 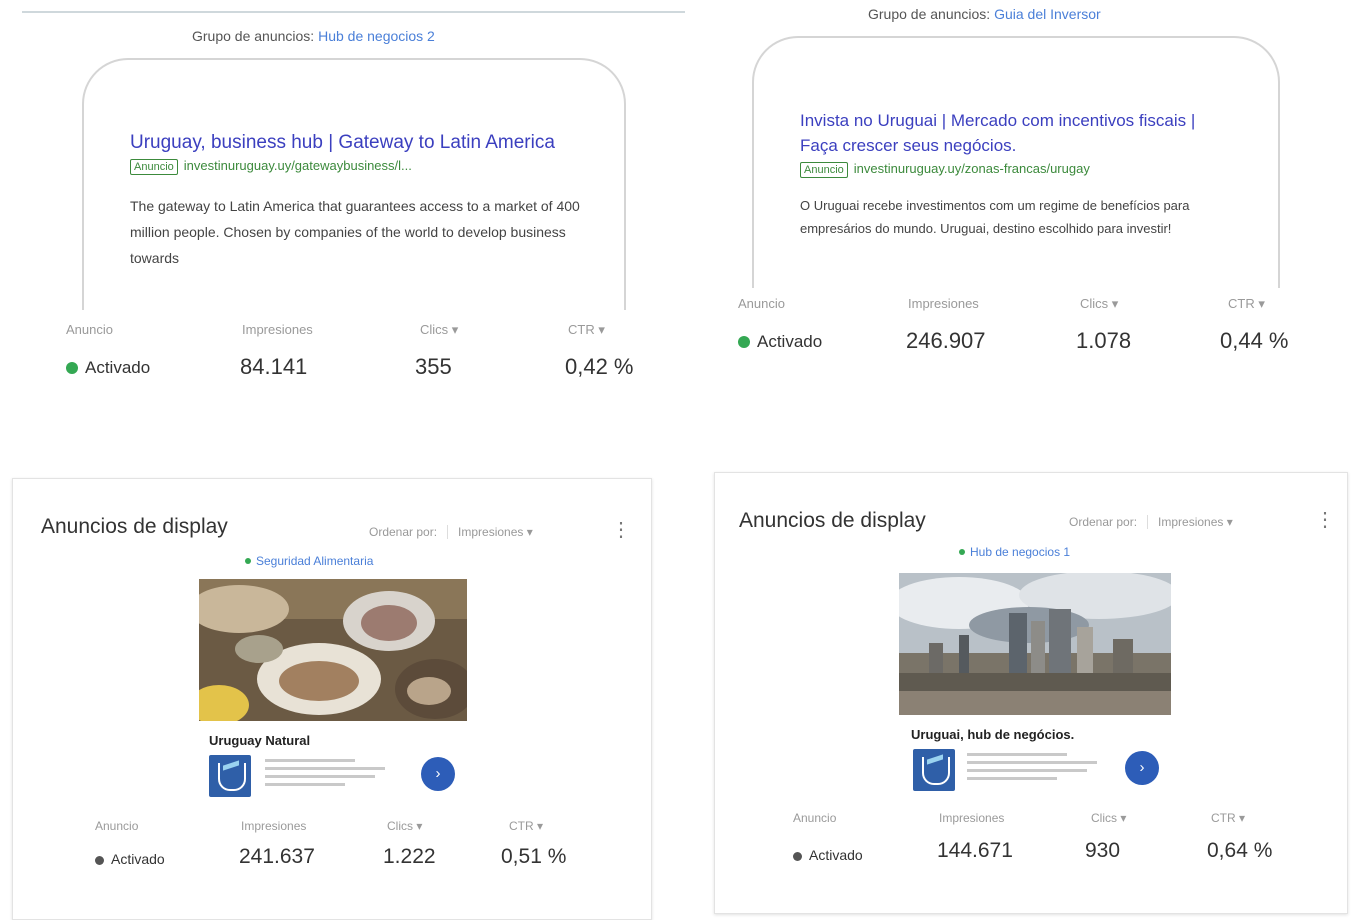 I want to click on impressions-value: 246.907, so click(x=946, y=340).